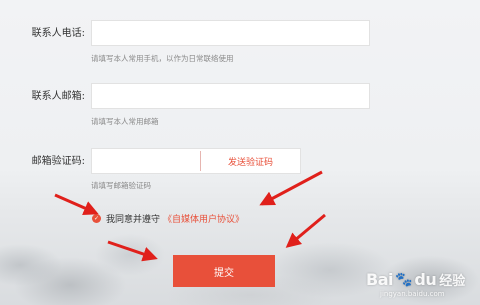 The image size is (480, 305). I want to click on baidu-paw-icon: 🐾, so click(403, 279).